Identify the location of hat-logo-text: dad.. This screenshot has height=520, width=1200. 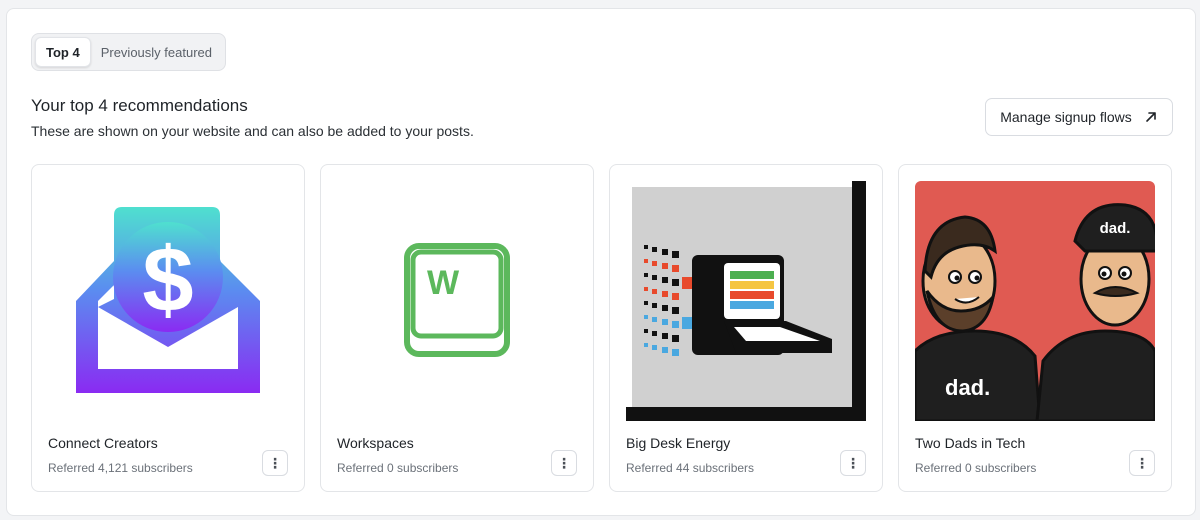
(1115, 228).